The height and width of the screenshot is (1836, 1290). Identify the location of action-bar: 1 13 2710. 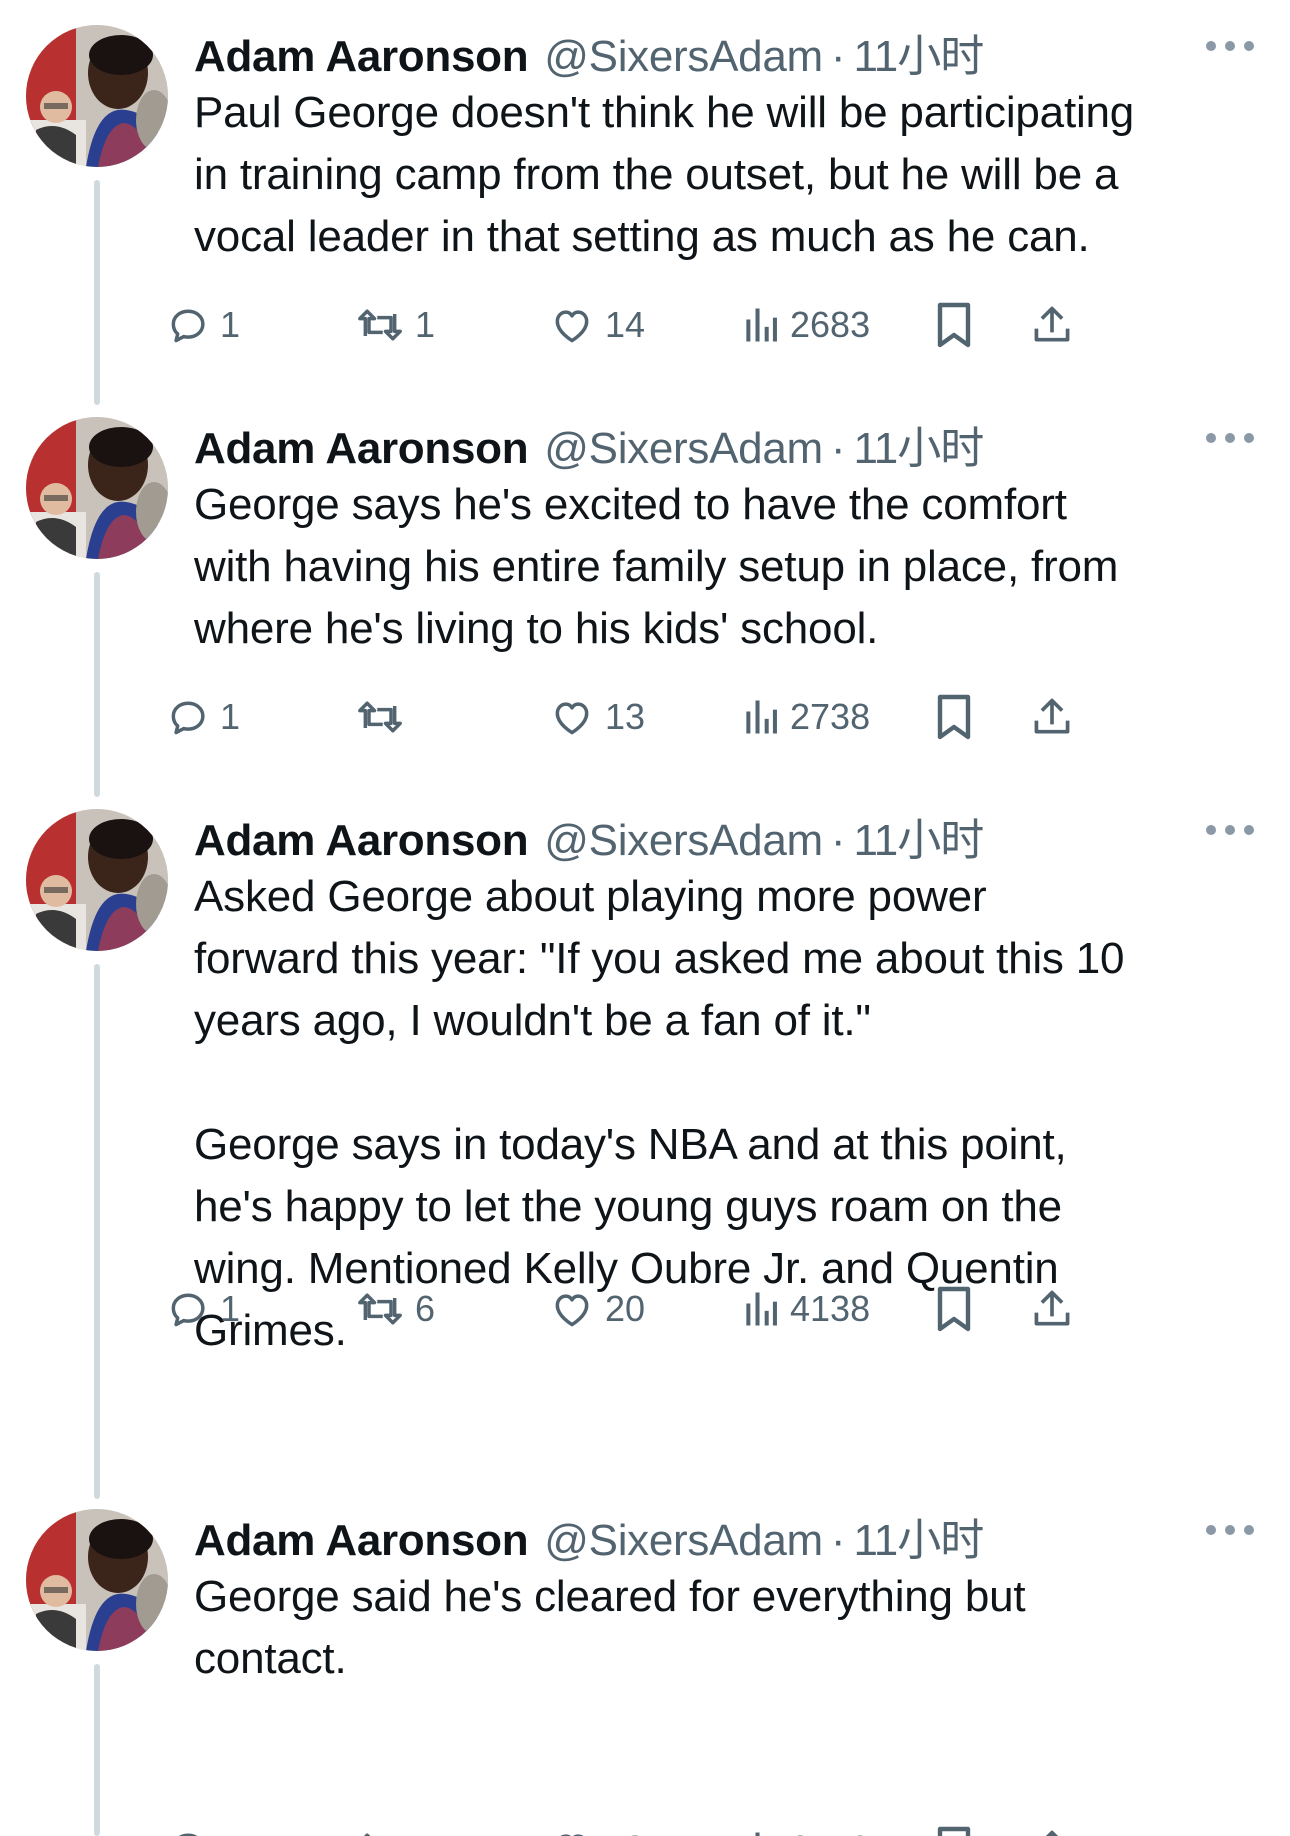
(645, 1827).